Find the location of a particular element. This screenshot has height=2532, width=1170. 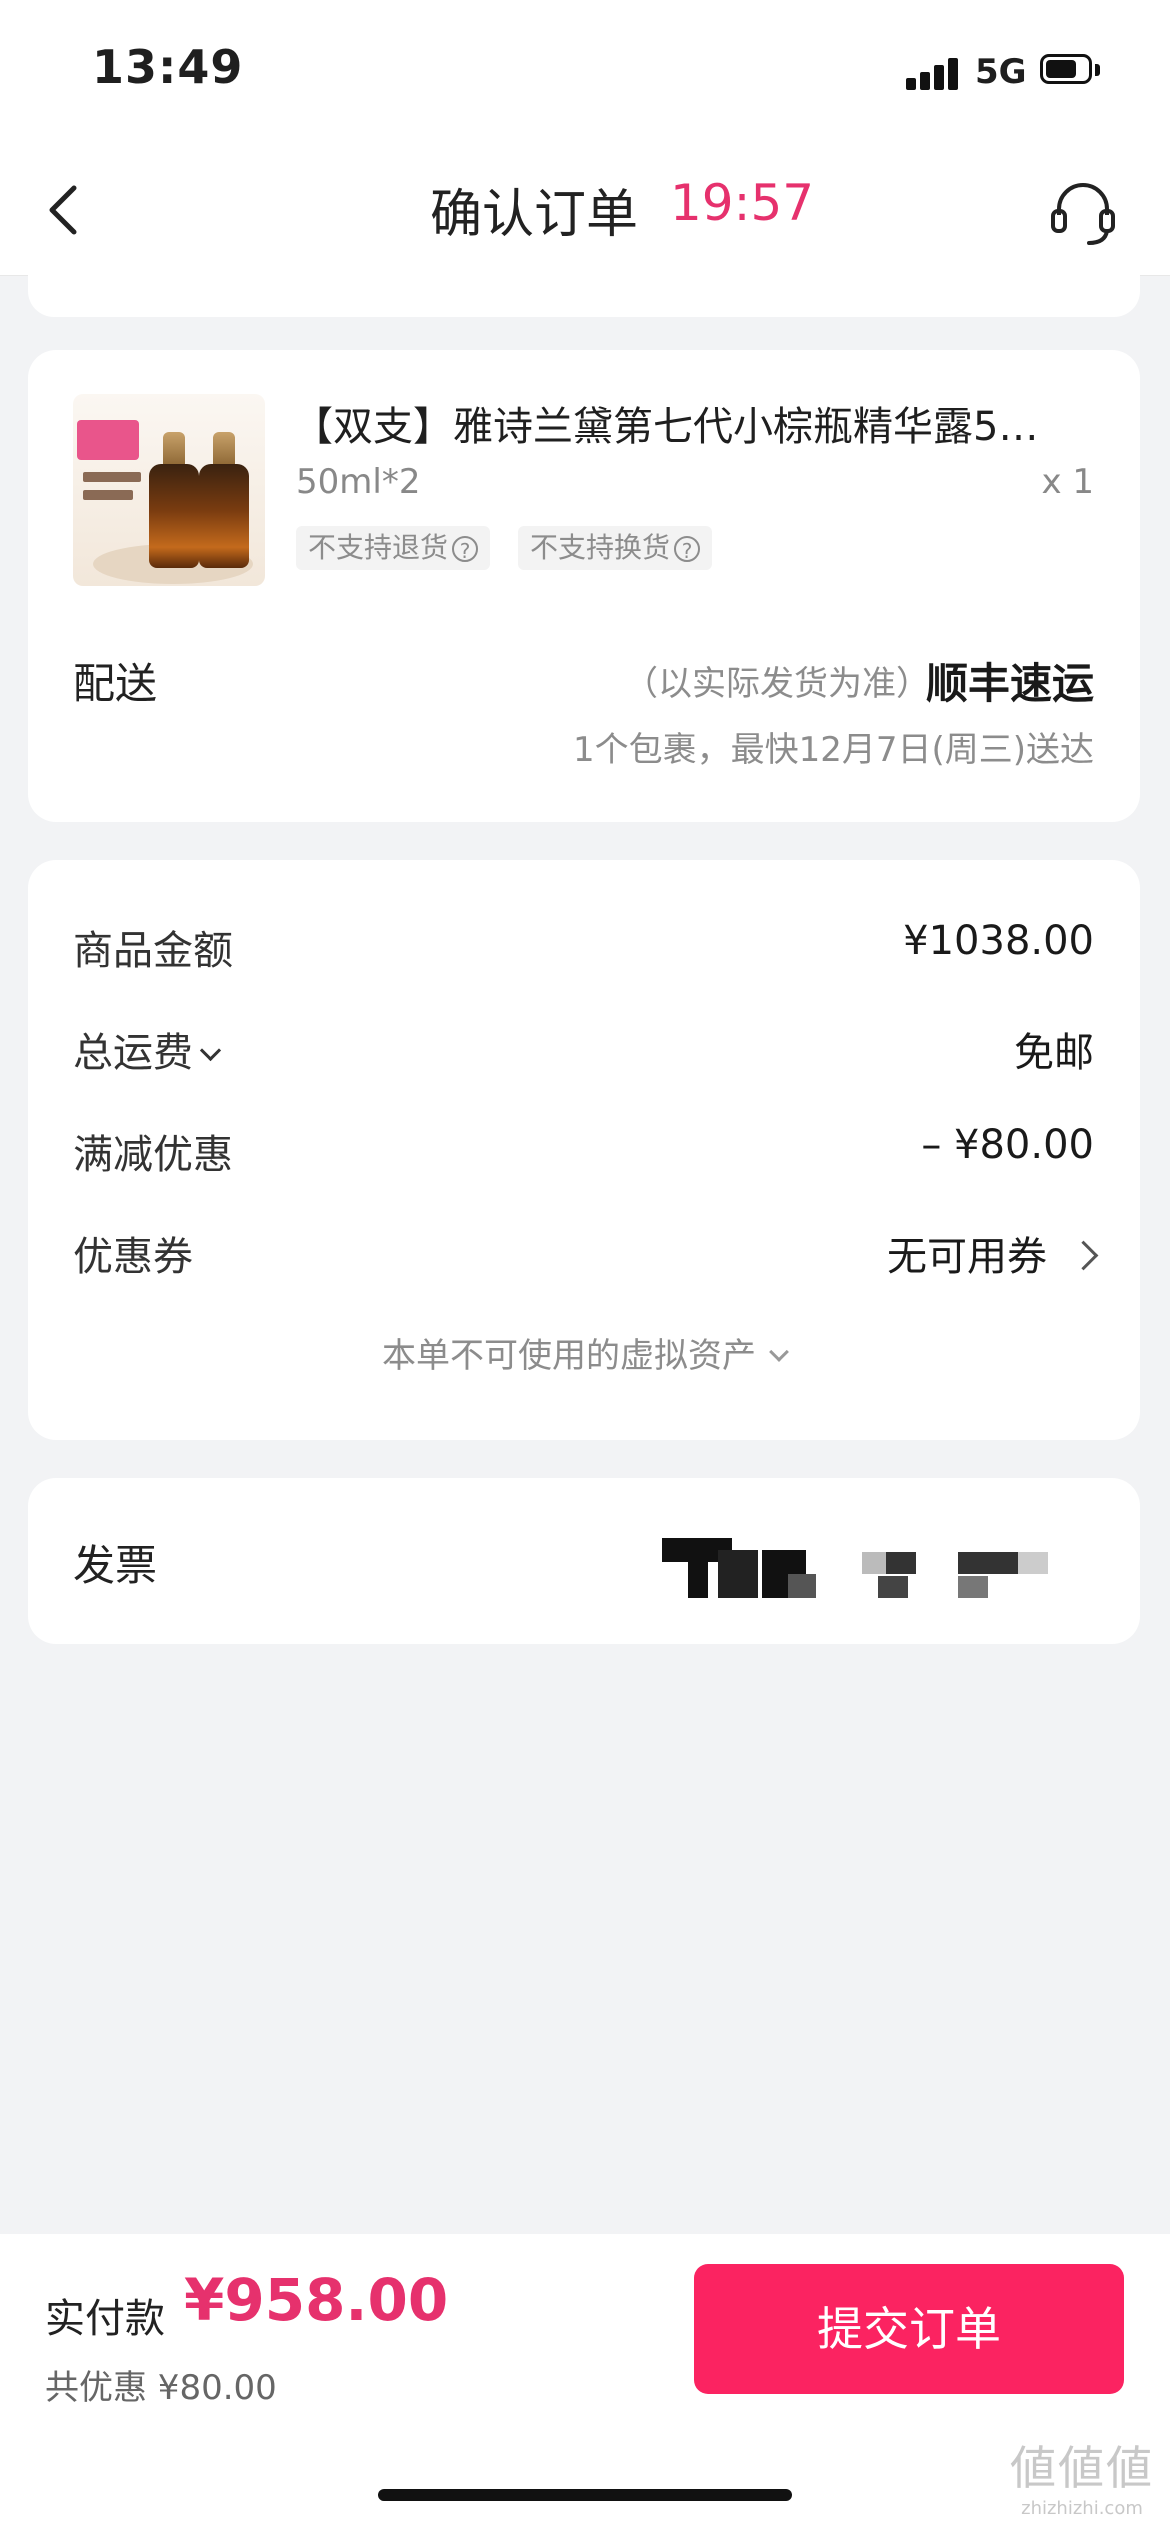

pay-amount: ¥958.00 is located at coordinates (316, 2300).